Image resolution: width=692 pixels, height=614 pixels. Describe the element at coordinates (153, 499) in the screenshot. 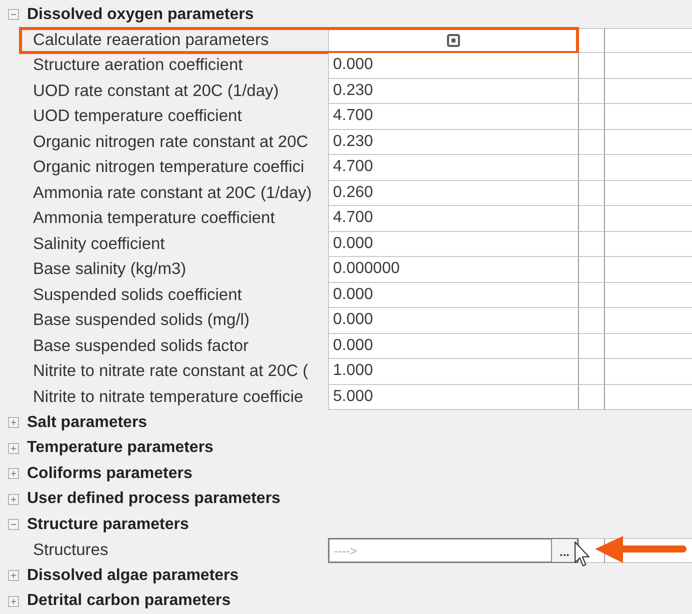

I see `group-title: User defined process parameters` at that location.